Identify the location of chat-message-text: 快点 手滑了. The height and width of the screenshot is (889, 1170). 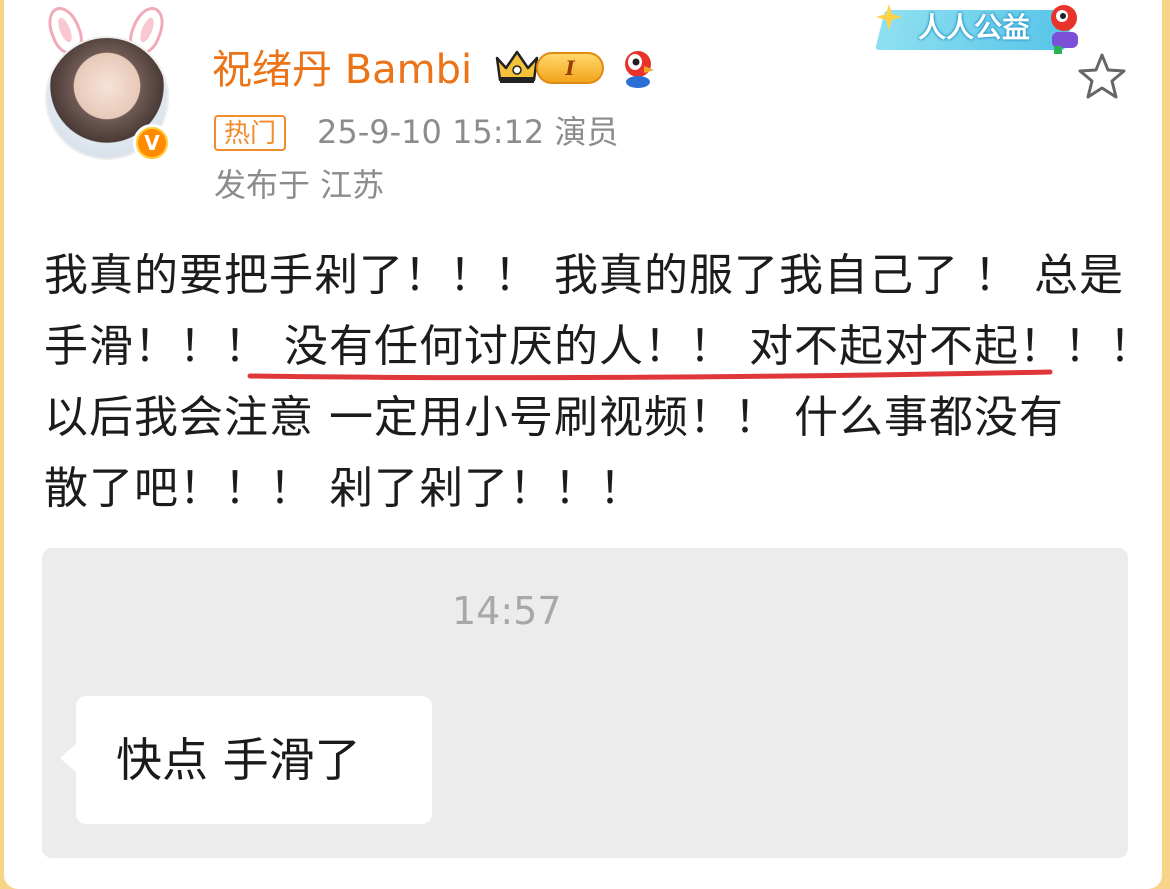
(238, 760).